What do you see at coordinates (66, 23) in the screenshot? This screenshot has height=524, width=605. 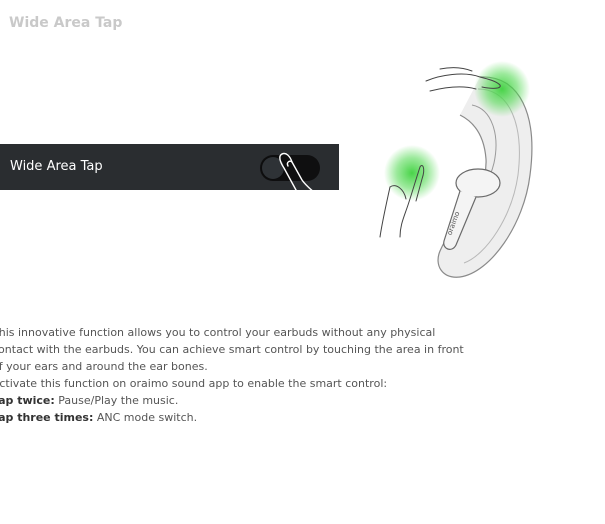 I see `page-title: Wide Area Tap` at bounding box center [66, 23].